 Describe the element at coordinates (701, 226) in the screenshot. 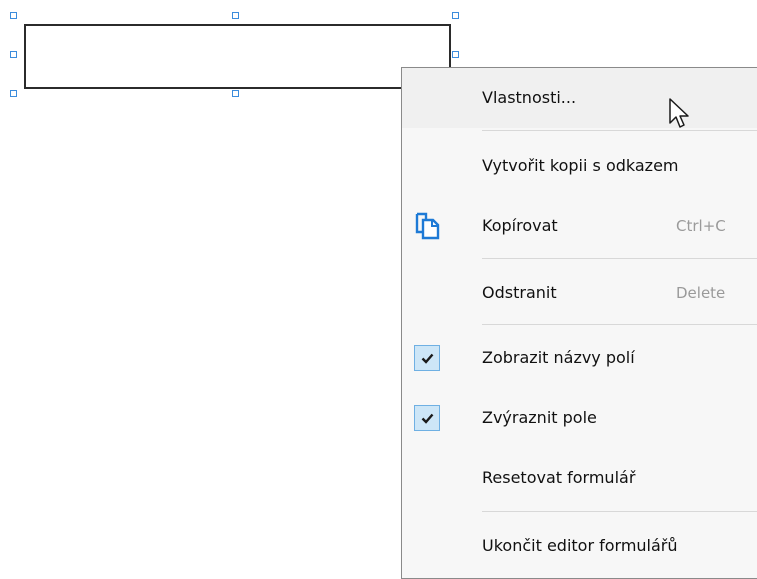

I see `menu-item-shortcut: Ctrl+C` at that location.